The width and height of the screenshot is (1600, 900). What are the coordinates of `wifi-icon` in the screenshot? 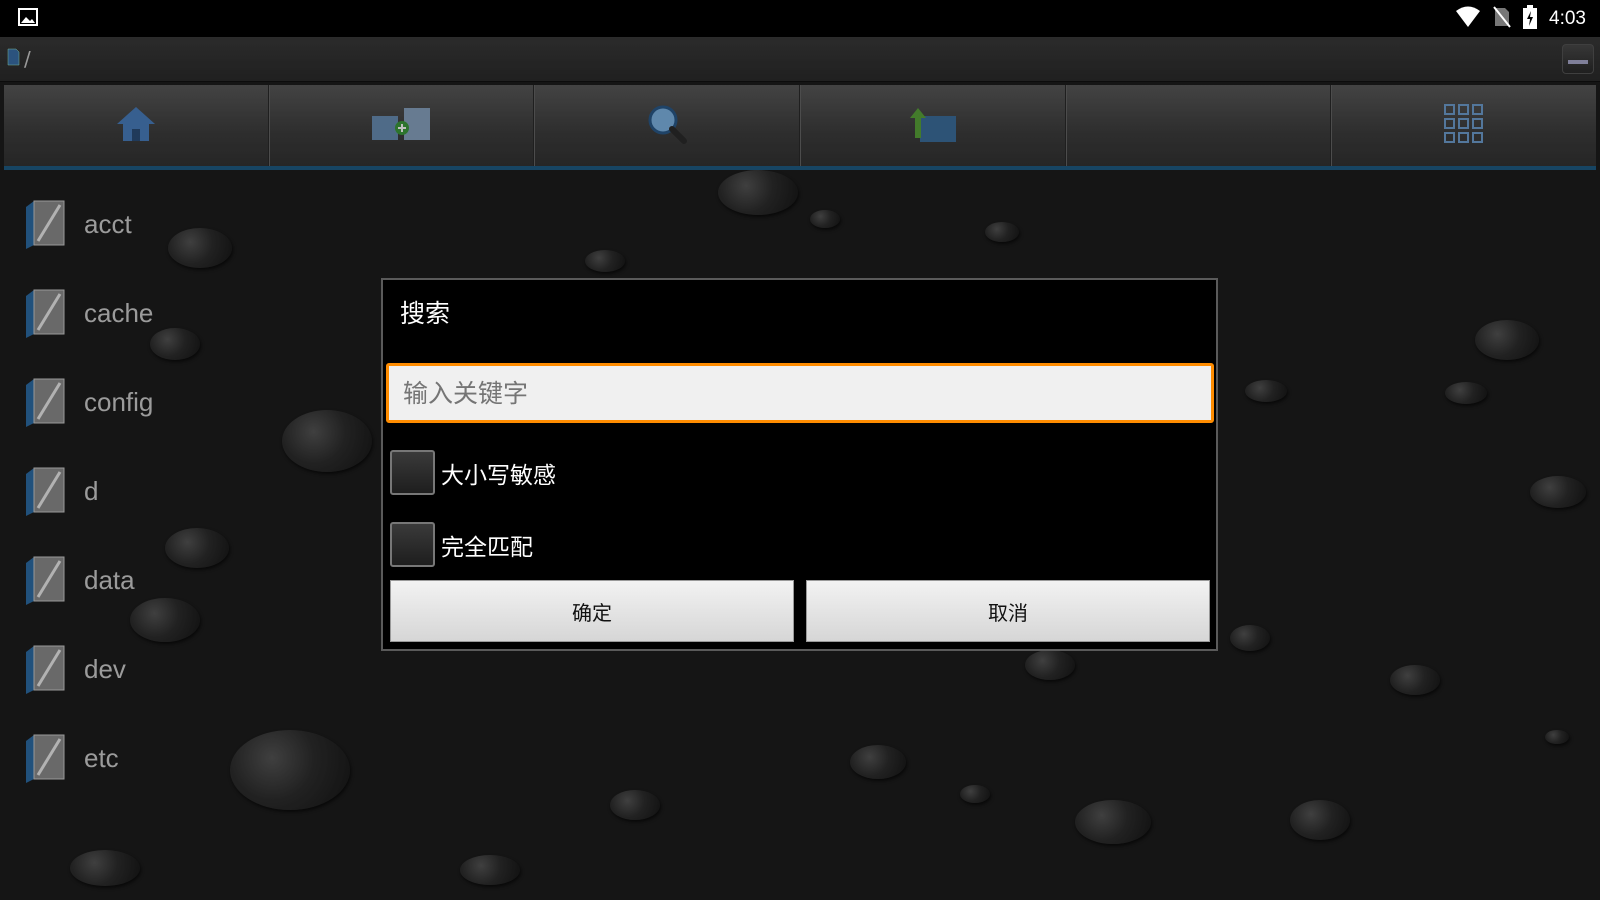 It's located at (1468, 19).